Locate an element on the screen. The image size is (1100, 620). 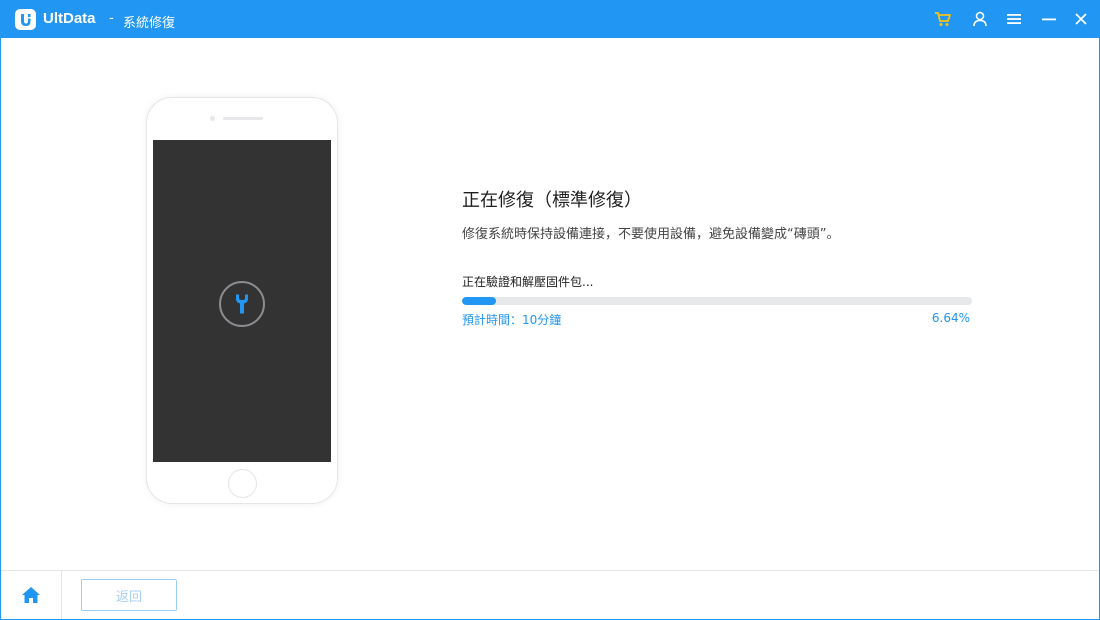
cart-button is located at coordinates (943, 19).